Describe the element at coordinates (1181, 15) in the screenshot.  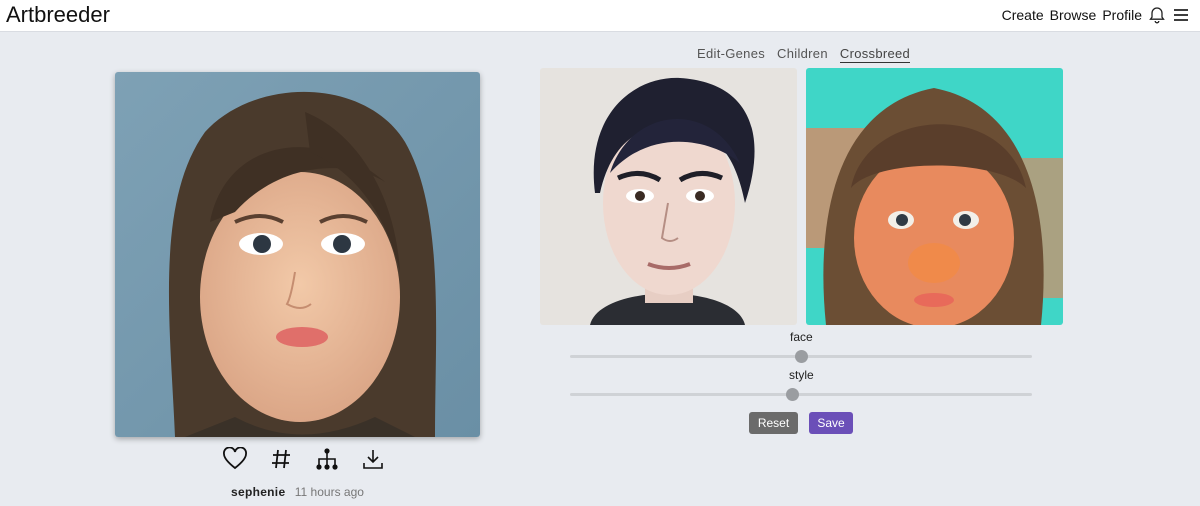
I see `menu-icon` at that location.